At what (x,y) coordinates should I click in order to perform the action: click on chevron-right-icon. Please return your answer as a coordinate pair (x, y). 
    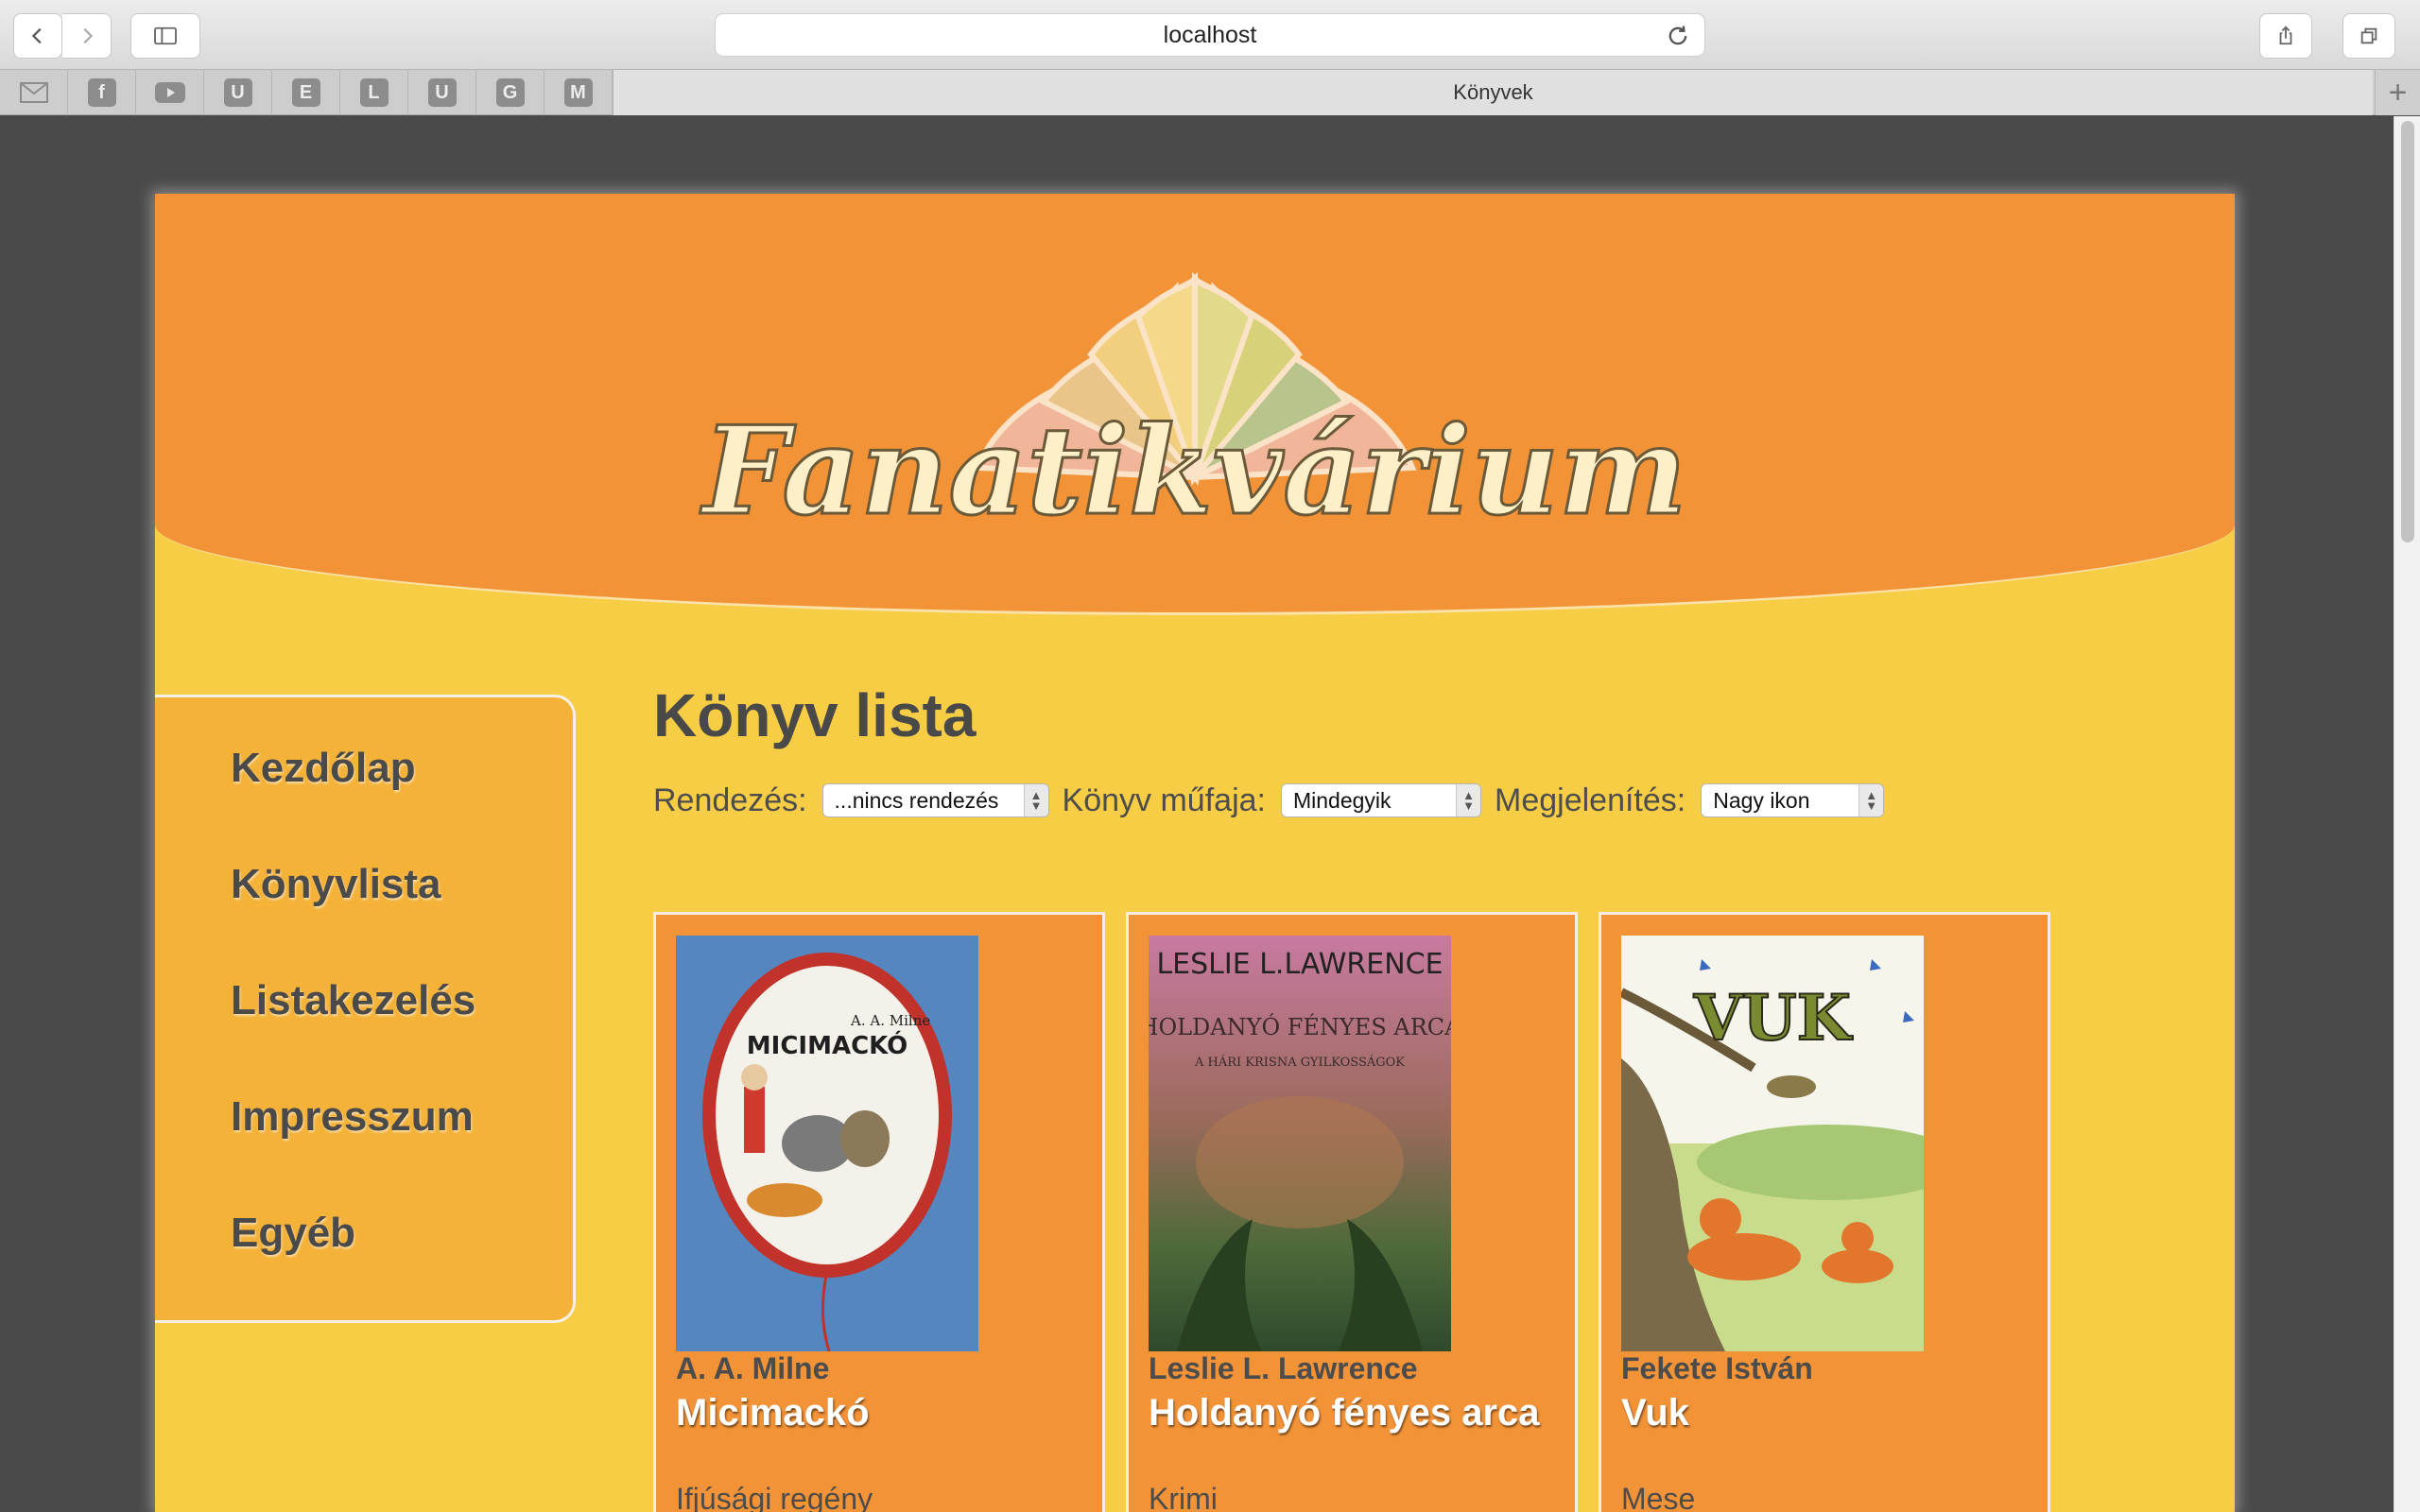
    Looking at the image, I should click on (87, 35).